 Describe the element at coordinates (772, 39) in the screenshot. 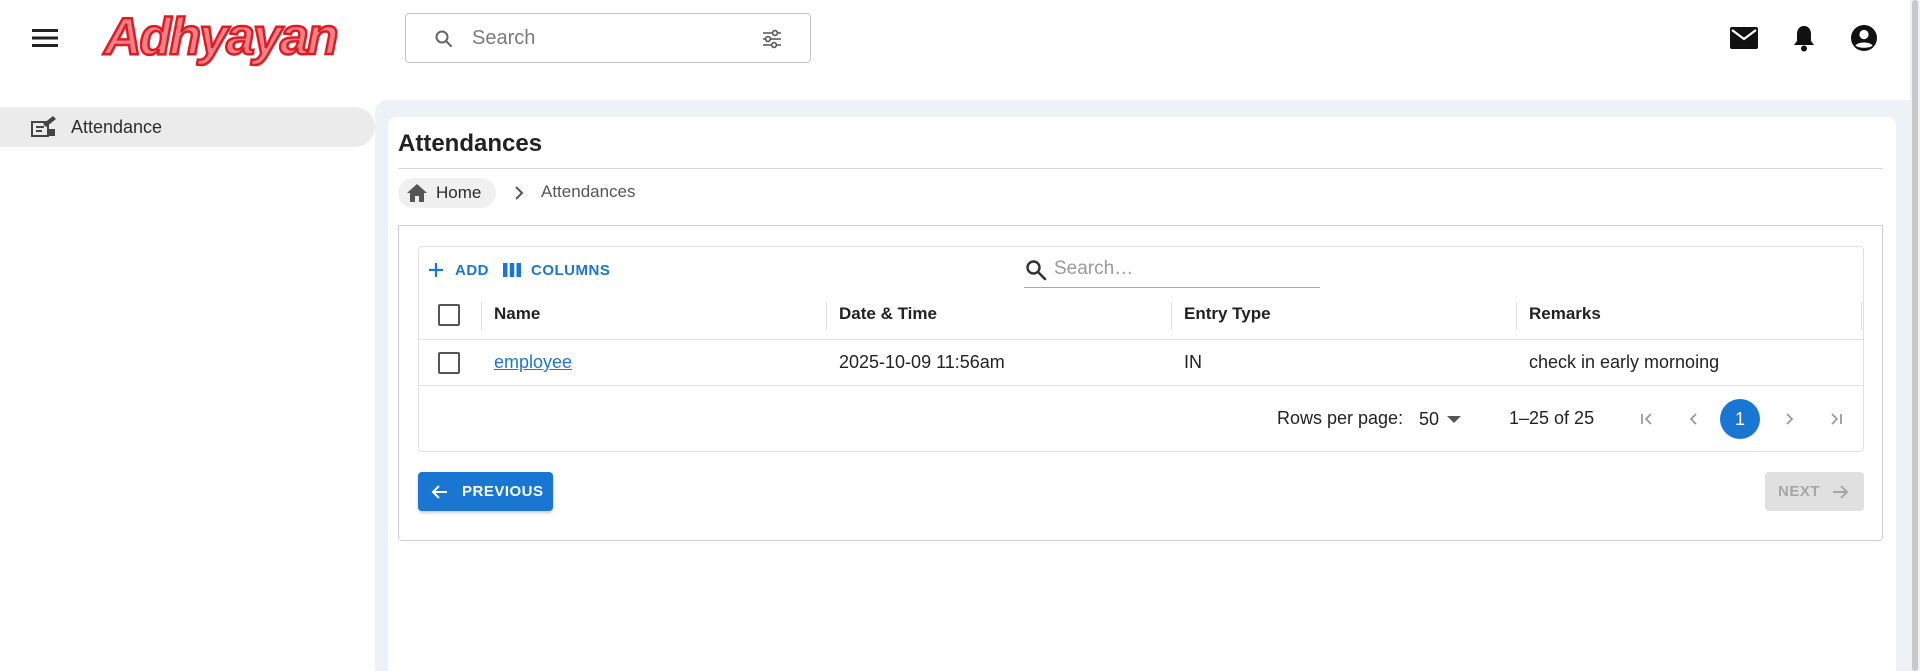

I see `tune-icon` at that location.